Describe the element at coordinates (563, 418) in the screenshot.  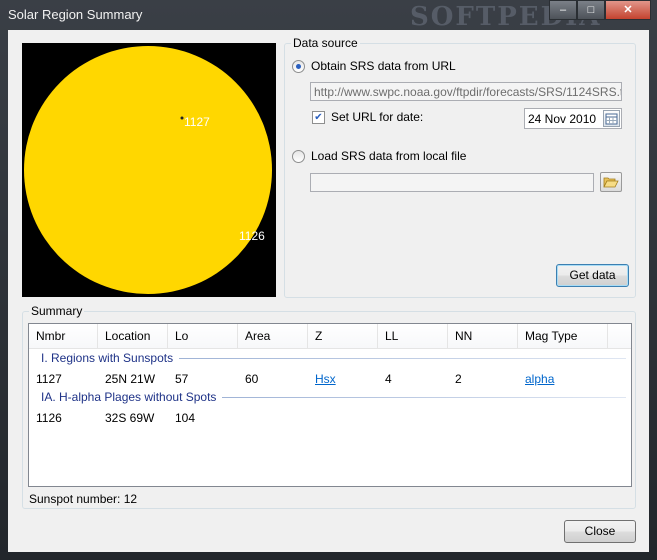
I see `cell-mag-type` at that location.